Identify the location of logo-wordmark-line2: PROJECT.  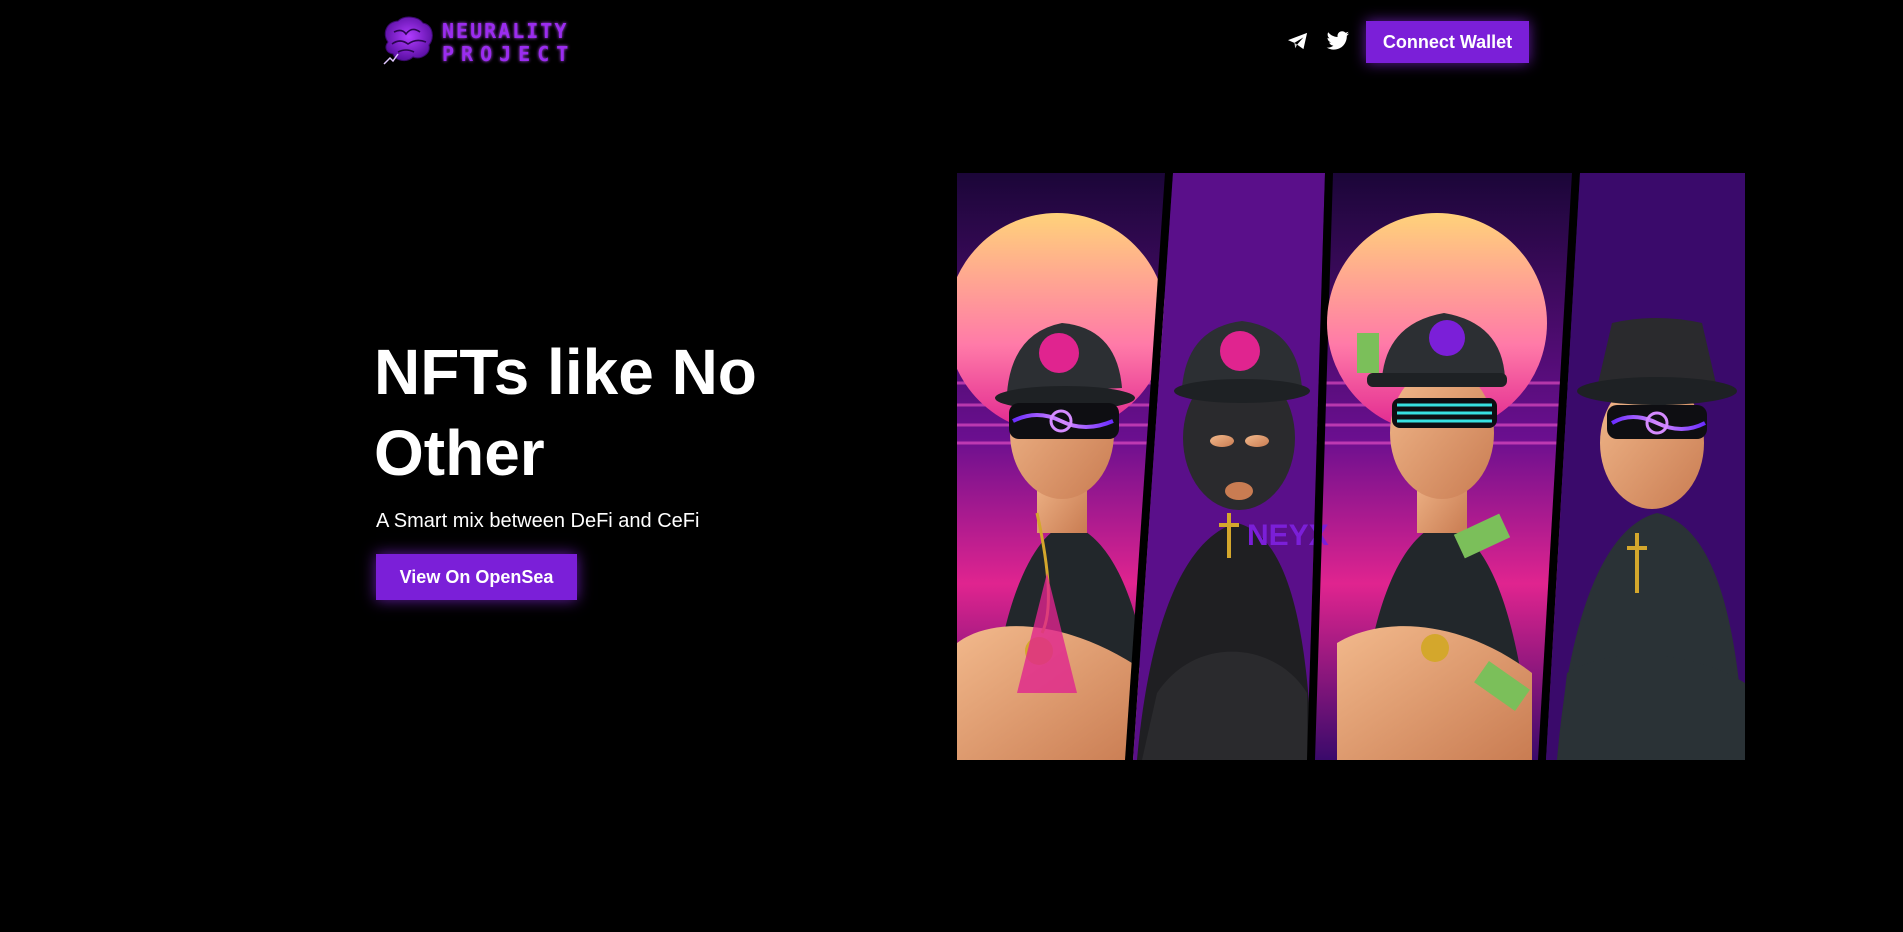
(509, 53).